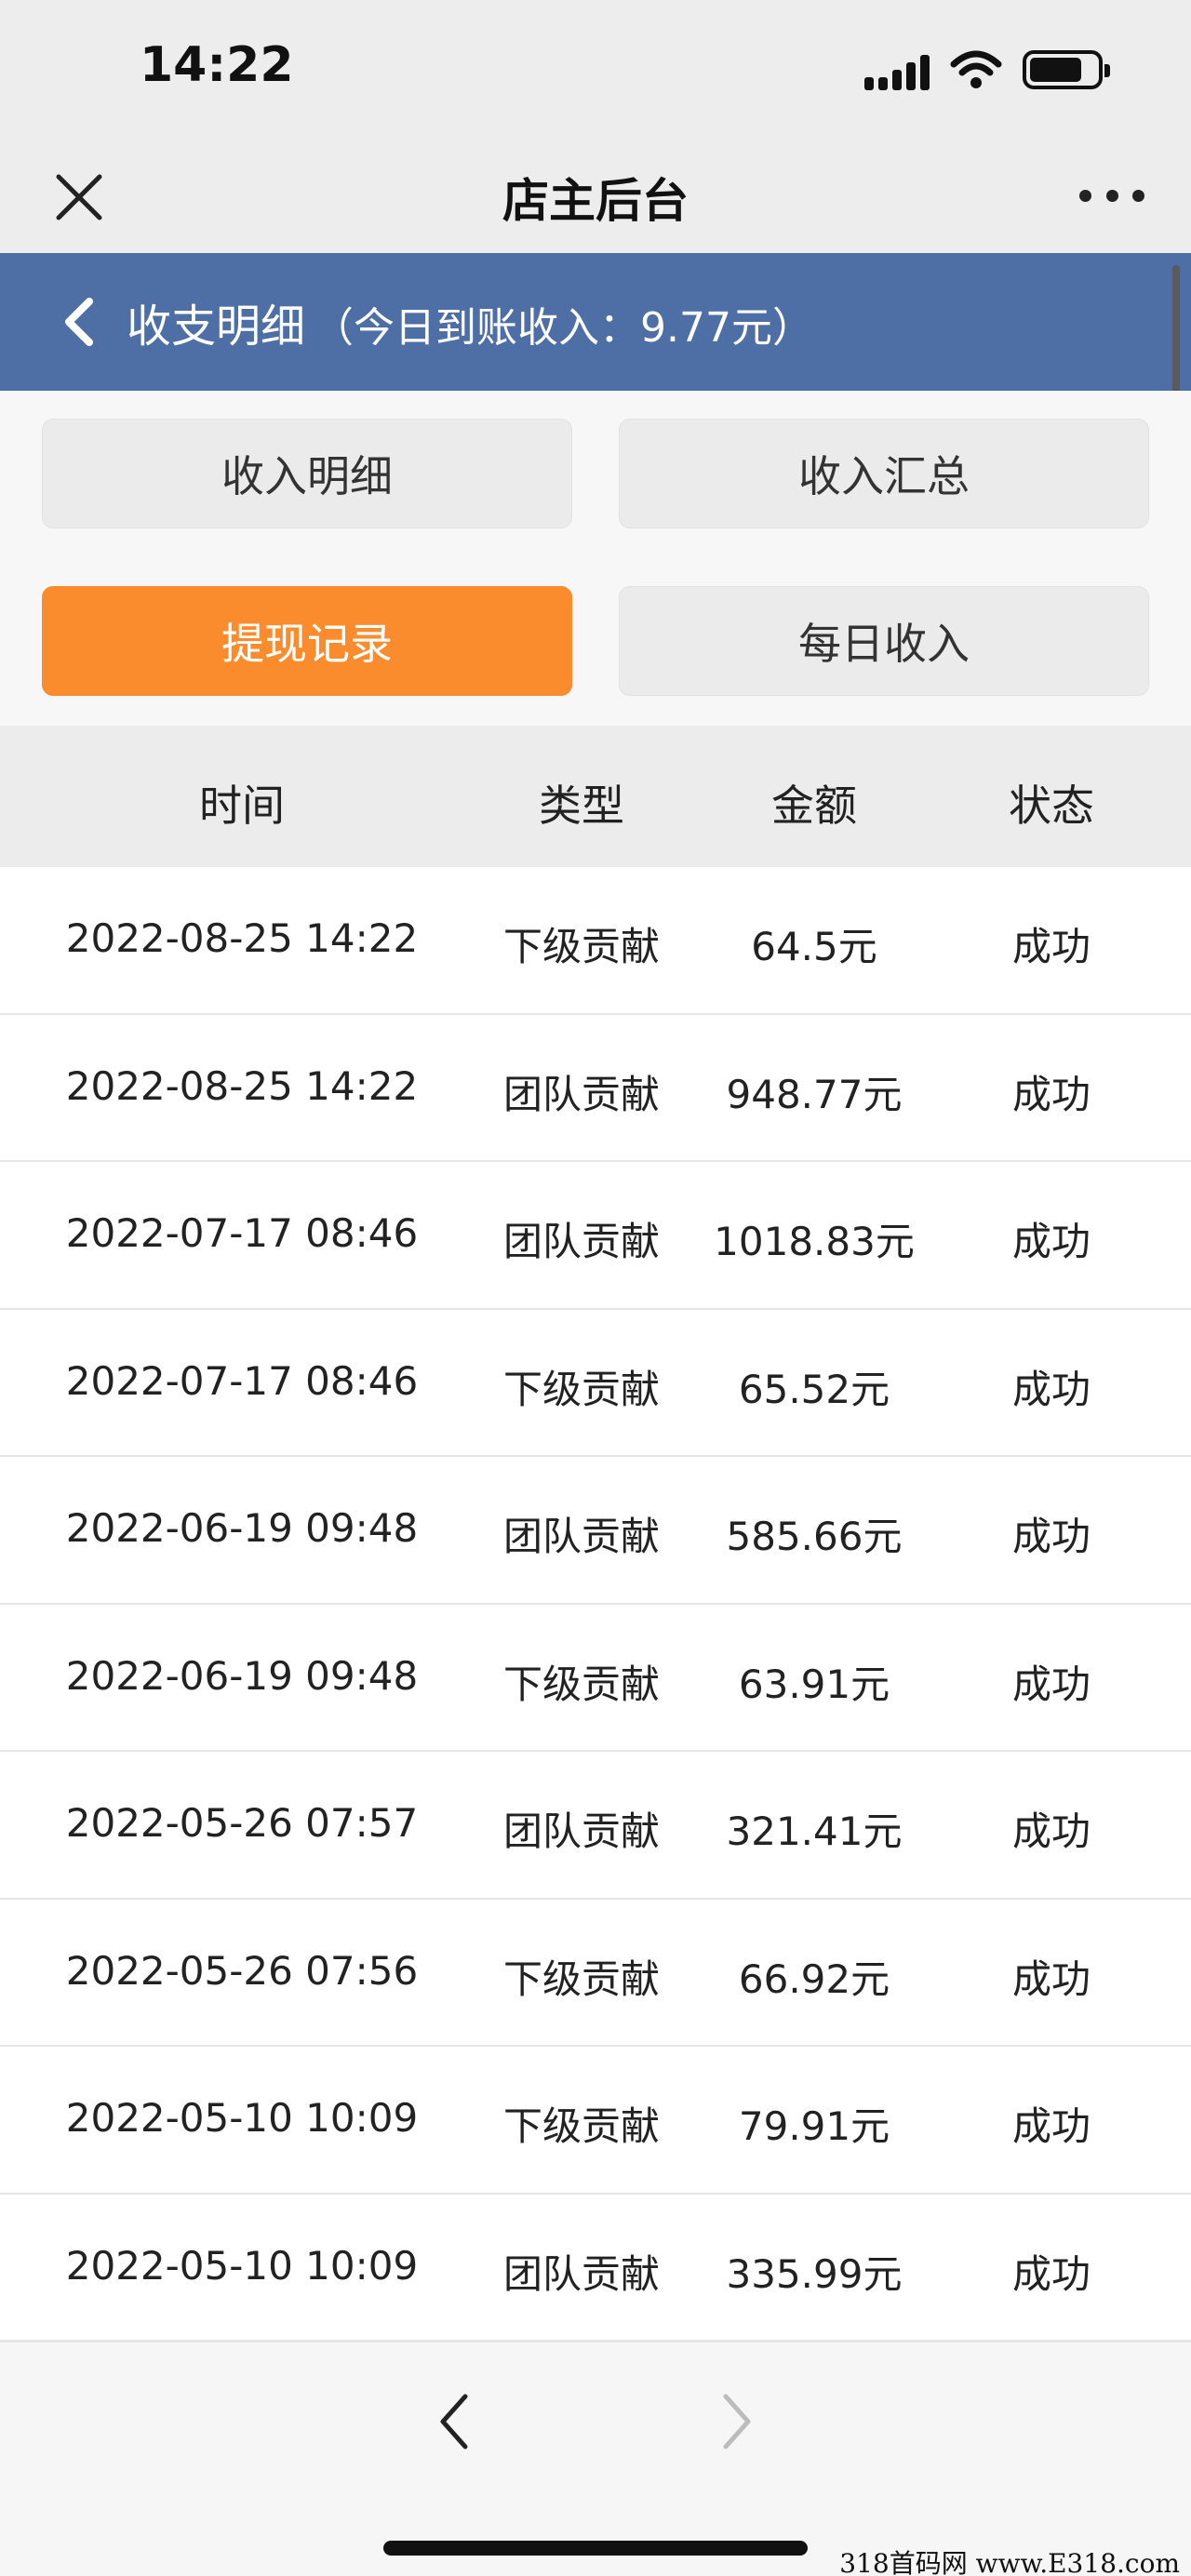 The height and width of the screenshot is (2576, 1191). I want to click on table-row: 2022-06-19 09:48 团队贡献 585.66元 成功, so click(595, 1531).